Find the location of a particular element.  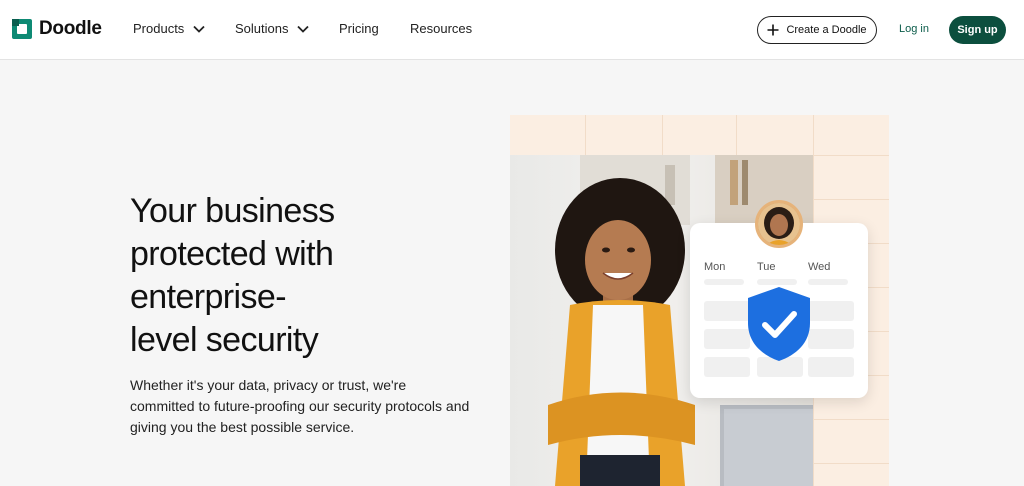

nav-solutions-label: Solutions is located at coordinates (262, 28).